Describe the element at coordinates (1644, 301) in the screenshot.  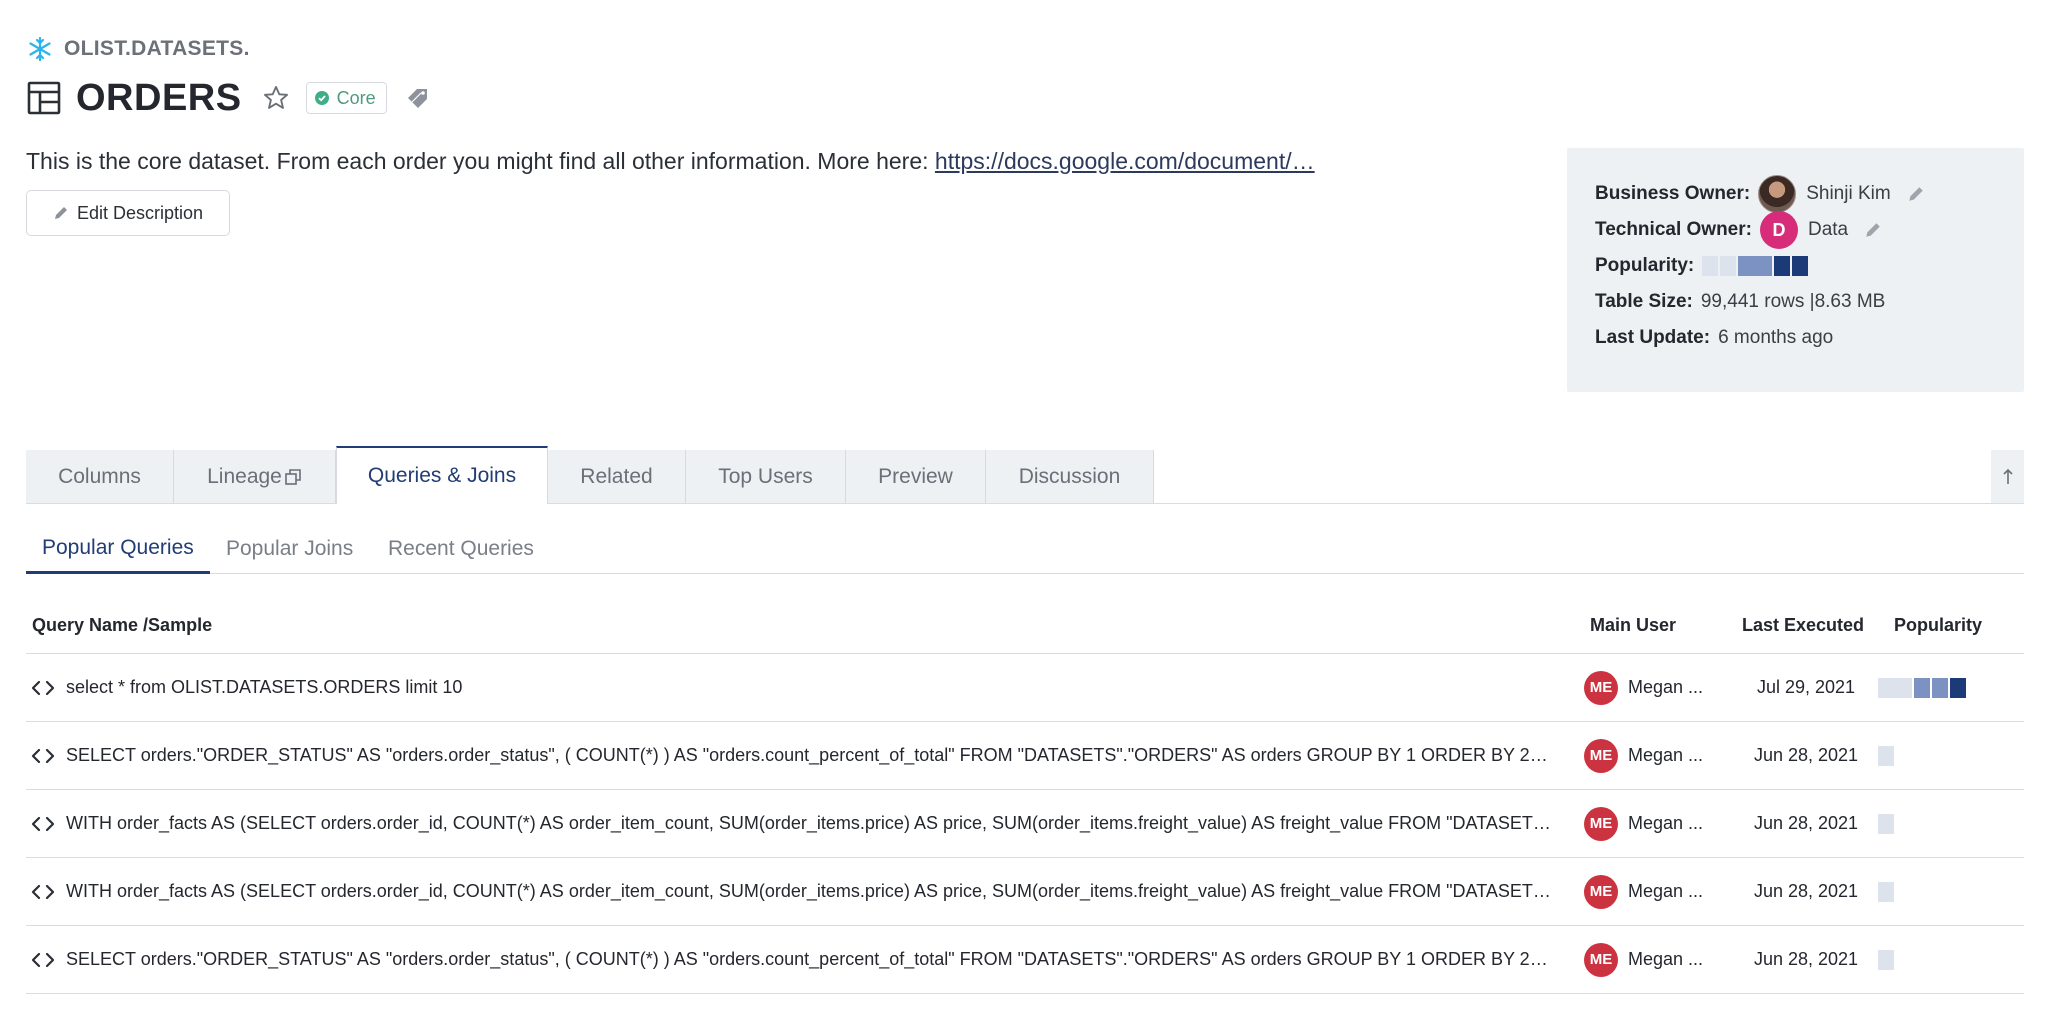
I see `table-size-label: Table Size:` at that location.